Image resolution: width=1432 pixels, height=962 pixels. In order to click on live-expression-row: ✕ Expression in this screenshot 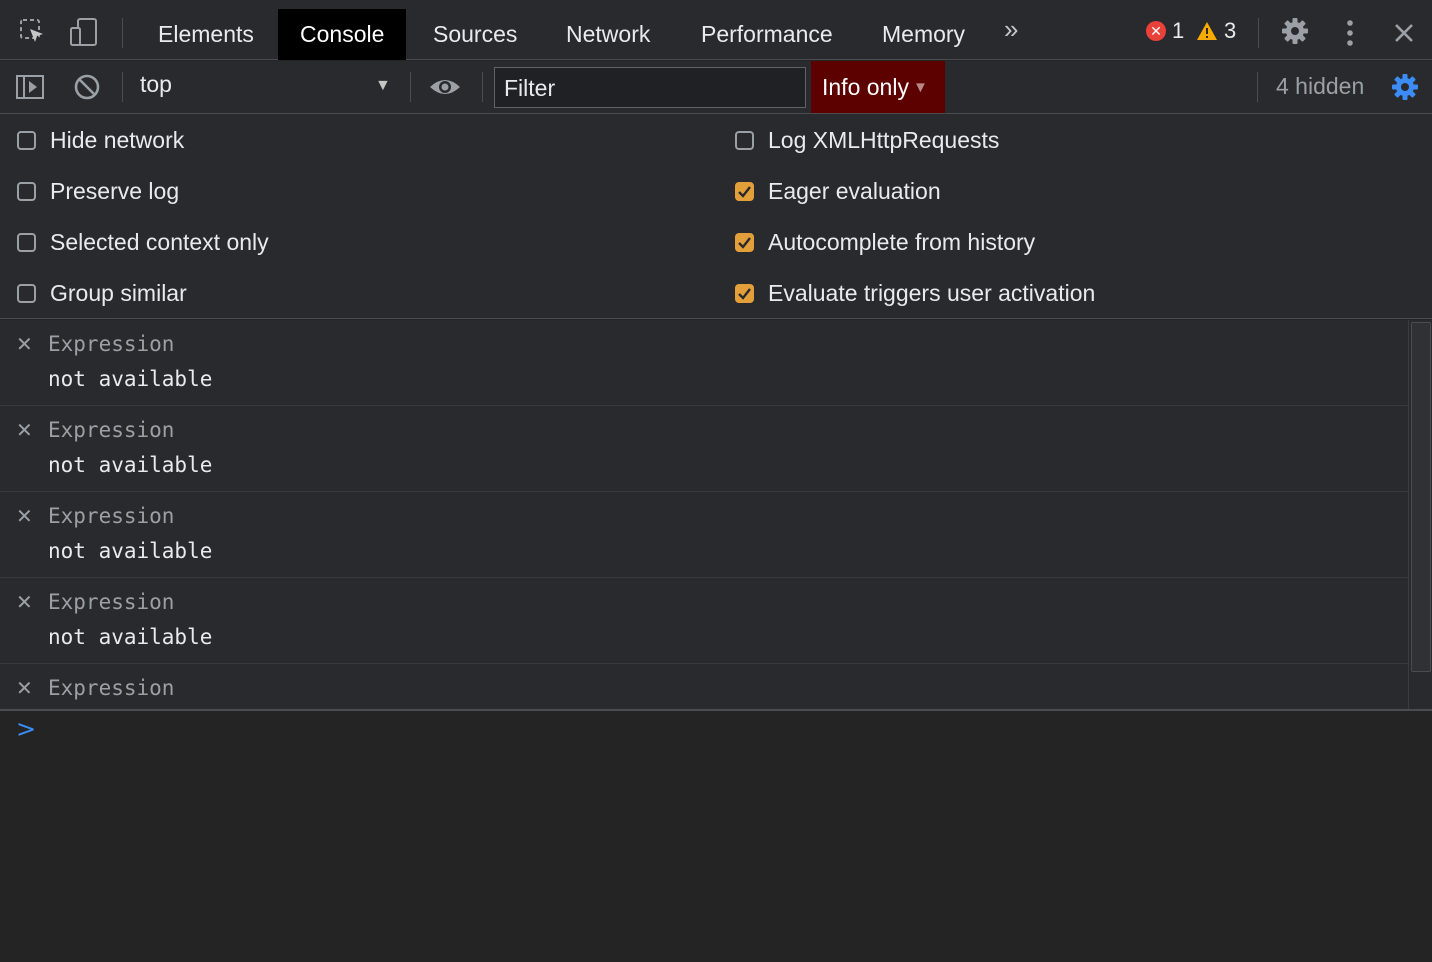, I will do `click(704, 686)`.